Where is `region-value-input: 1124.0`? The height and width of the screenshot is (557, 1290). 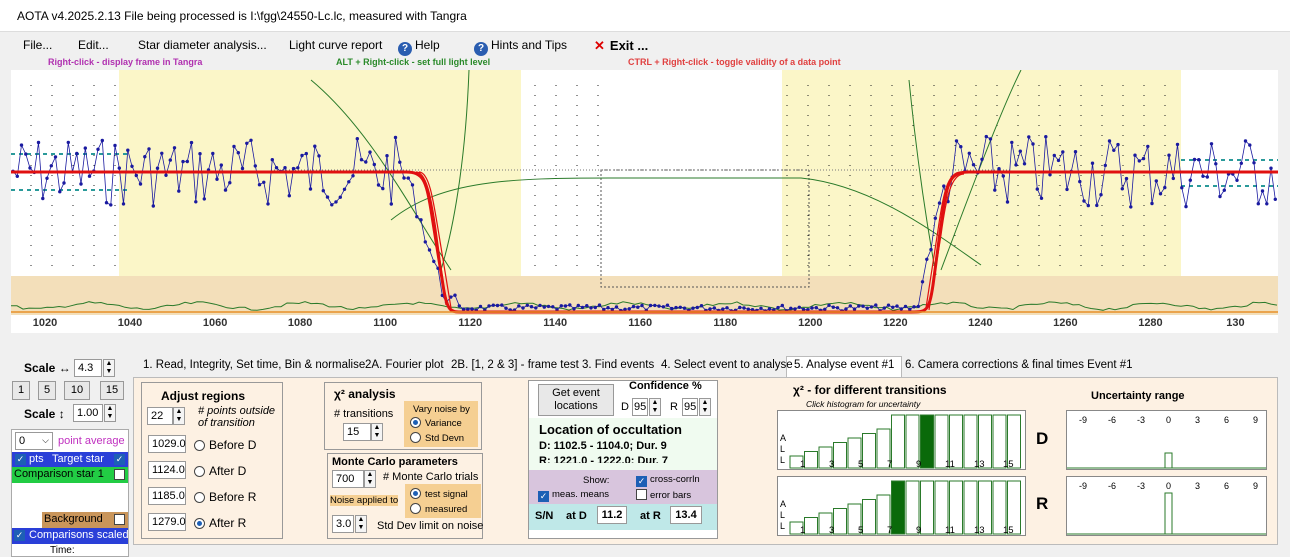 region-value-input: 1124.0 is located at coordinates (167, 470).